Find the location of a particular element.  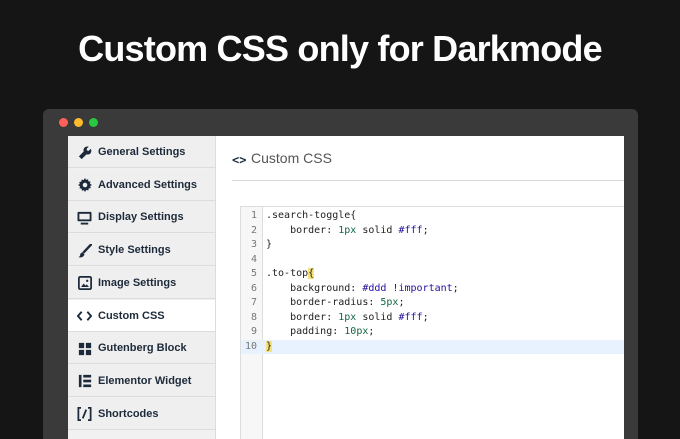

code-line: 10} is located at coordinates (432, 347).